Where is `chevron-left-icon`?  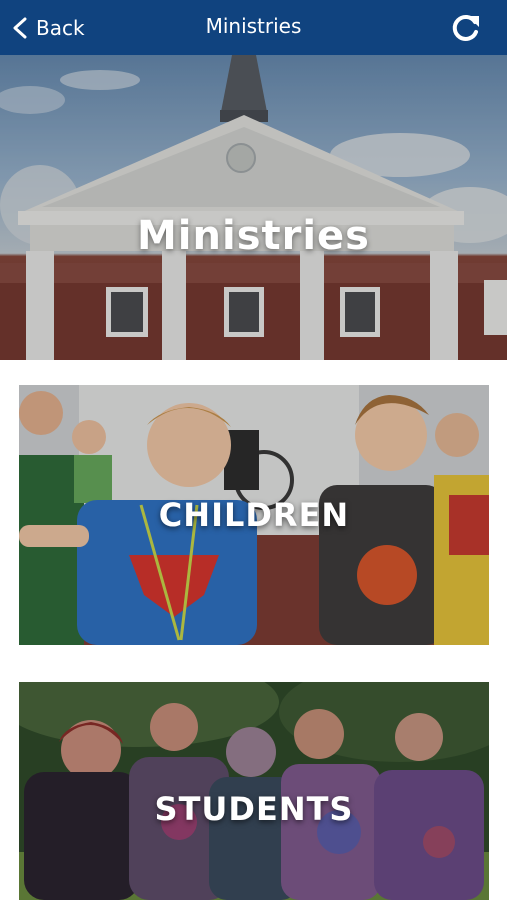
chevron-left-icon is located at coordinates (20, 28).